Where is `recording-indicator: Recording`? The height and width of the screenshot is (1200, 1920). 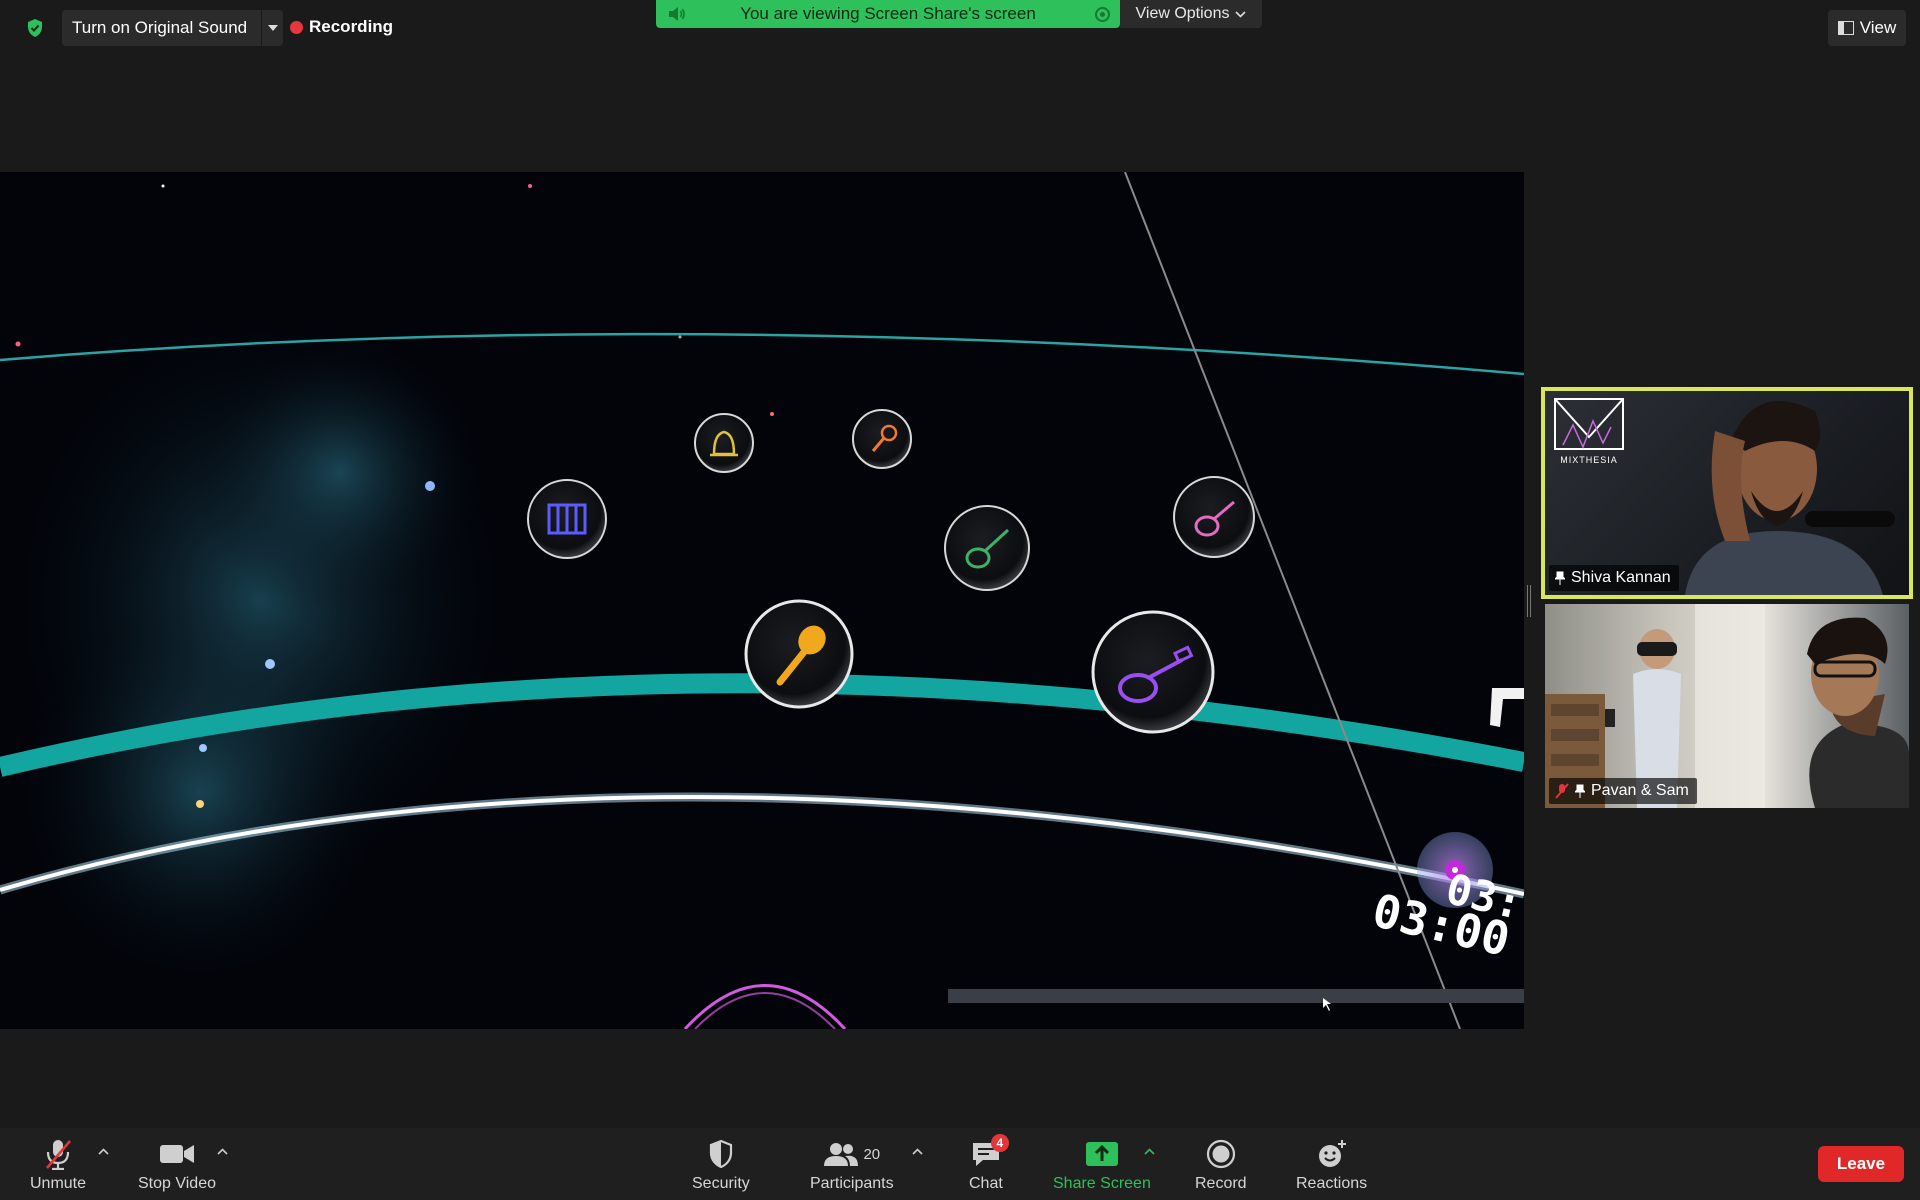
recording-indicator: Recording is located at coordinates (341, 27).